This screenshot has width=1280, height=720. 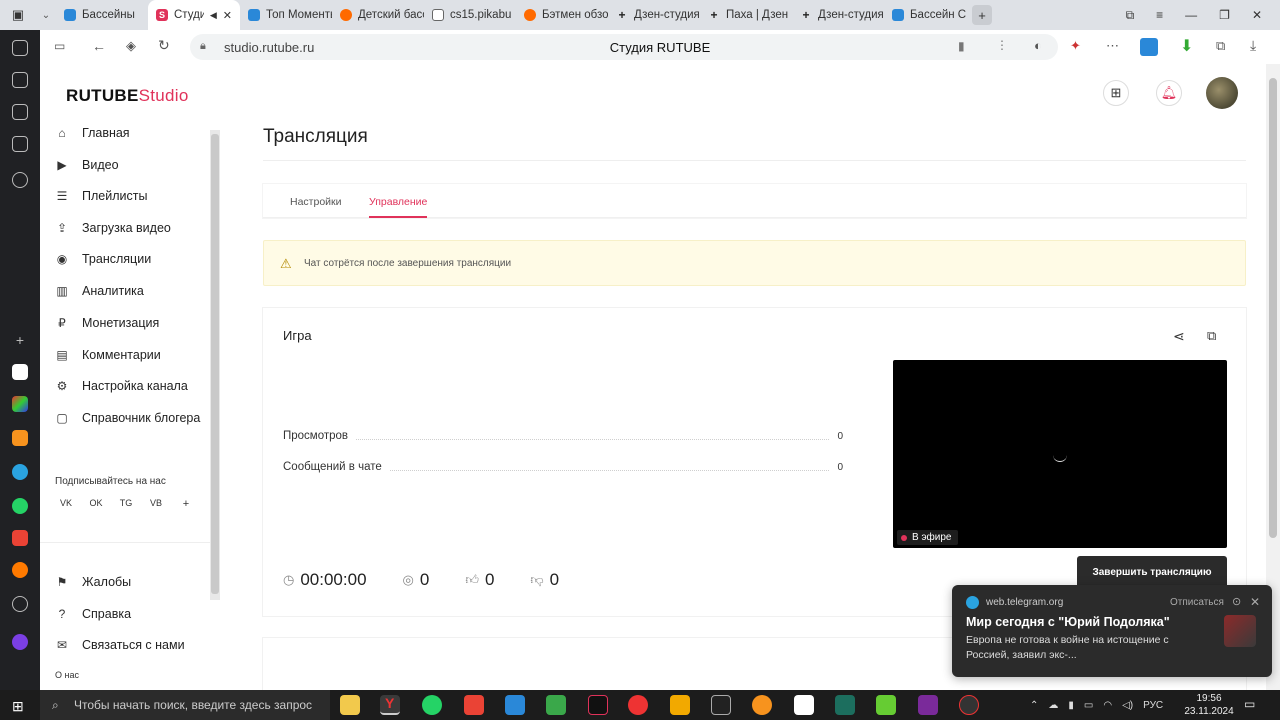 What do you see at coordinates (1034, 705) in the screenshot?
I see `tray-chevron-icon: ⌃` at bounding box center [1034, 705].